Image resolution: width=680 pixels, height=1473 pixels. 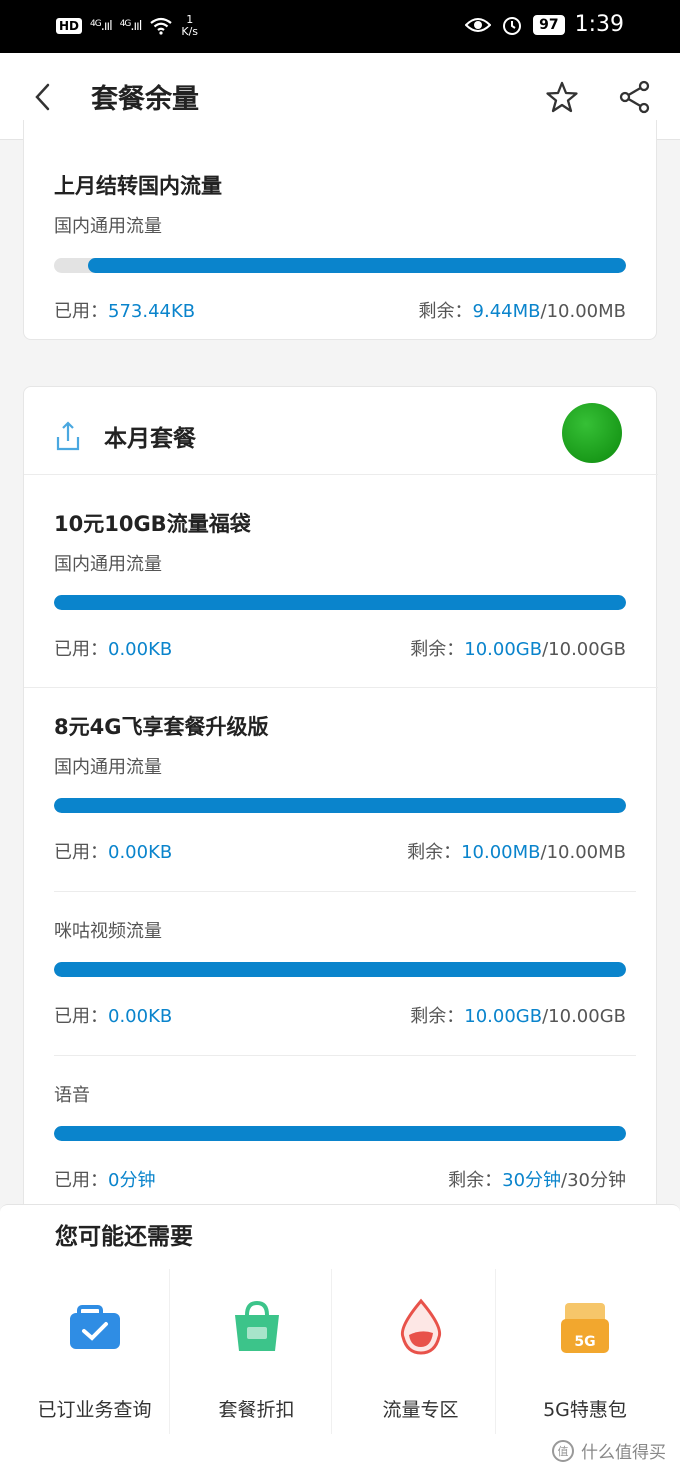 I want to click on shopping-bag-icon, so click(x=256, y=1325).